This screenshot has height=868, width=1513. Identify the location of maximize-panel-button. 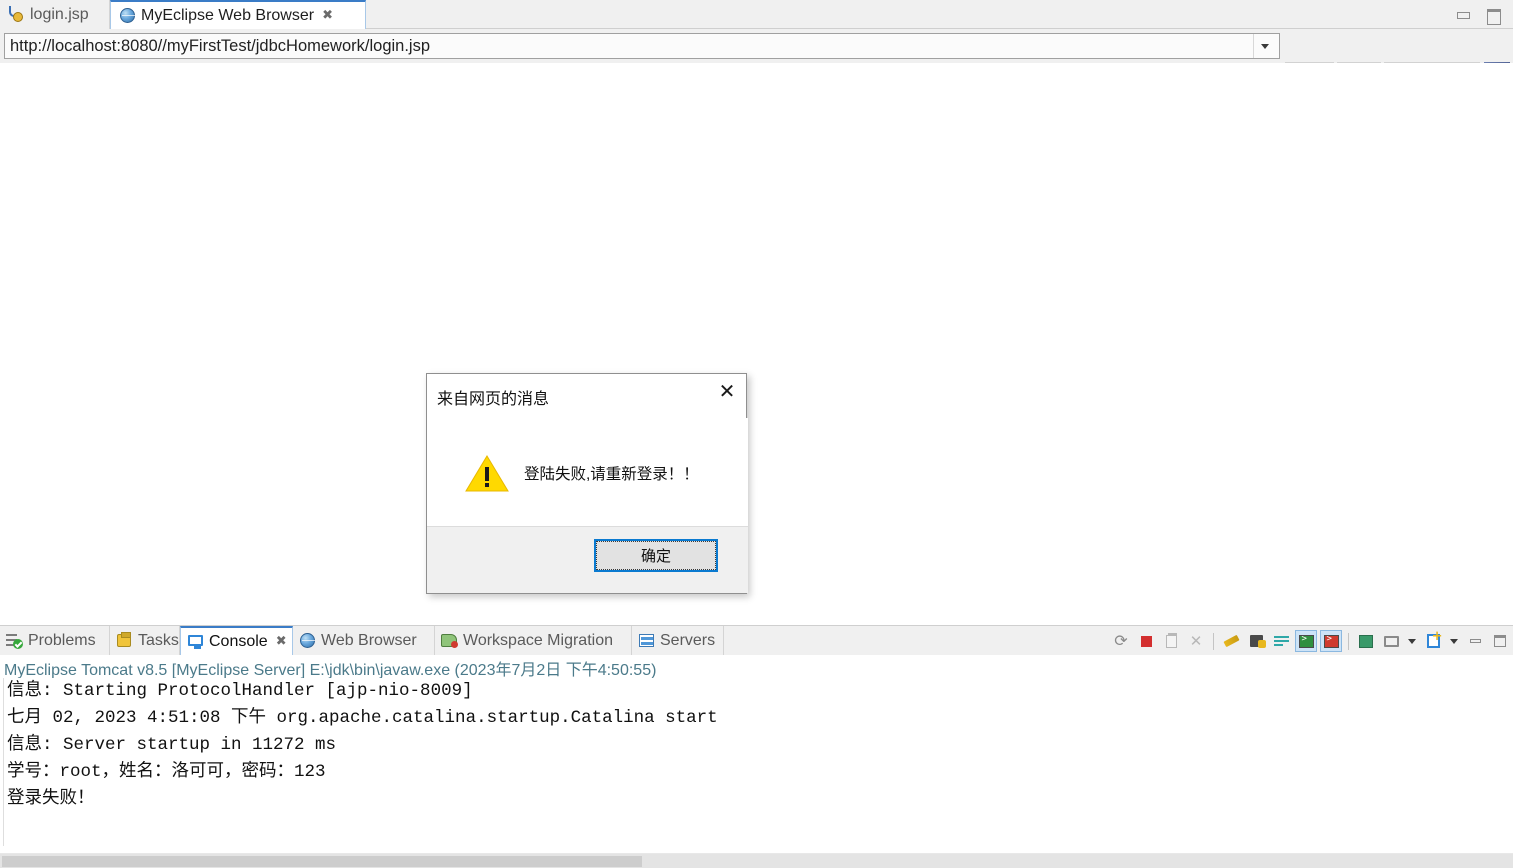
(1500, 641).